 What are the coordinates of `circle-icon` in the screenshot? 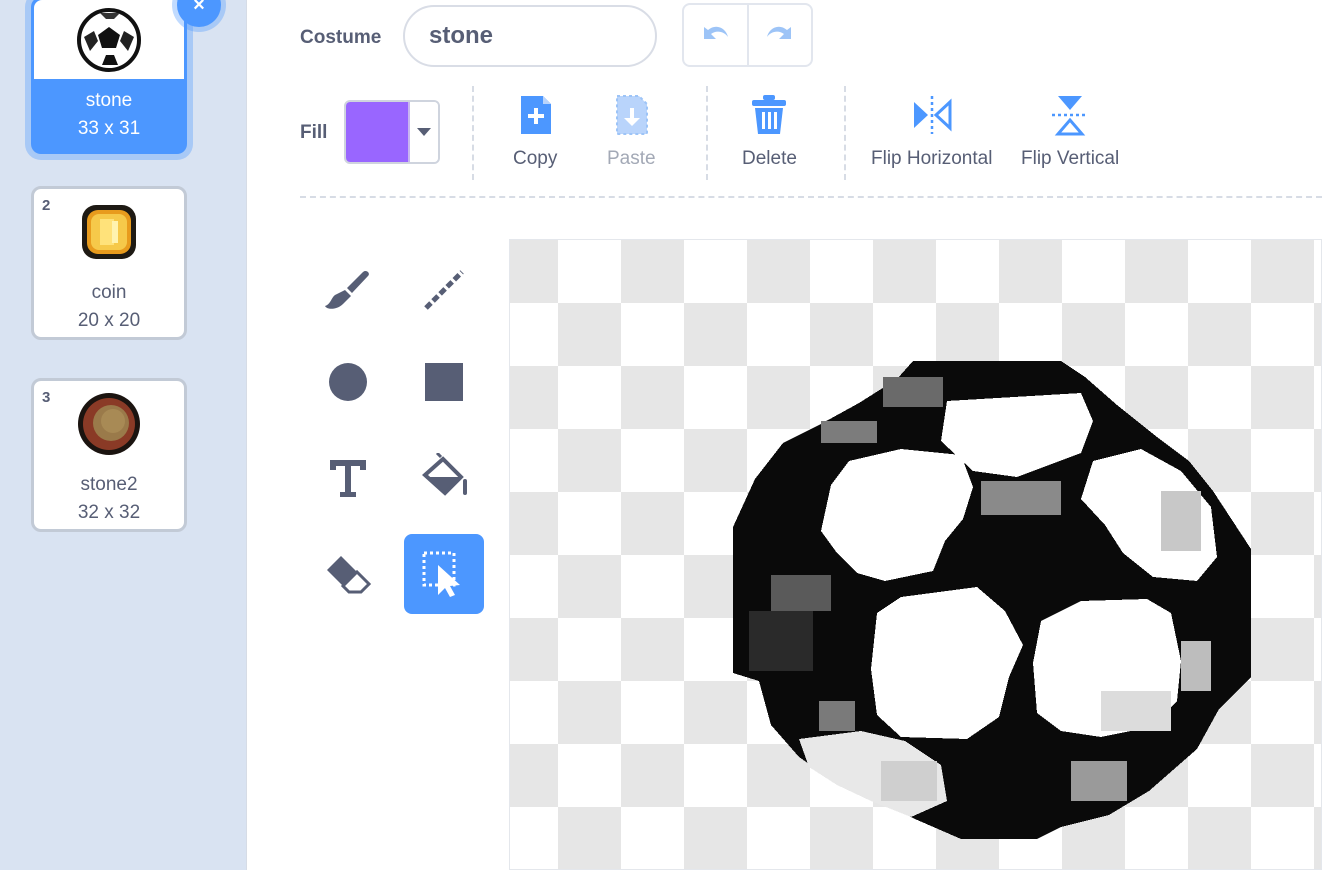 It's located at (348, 382).